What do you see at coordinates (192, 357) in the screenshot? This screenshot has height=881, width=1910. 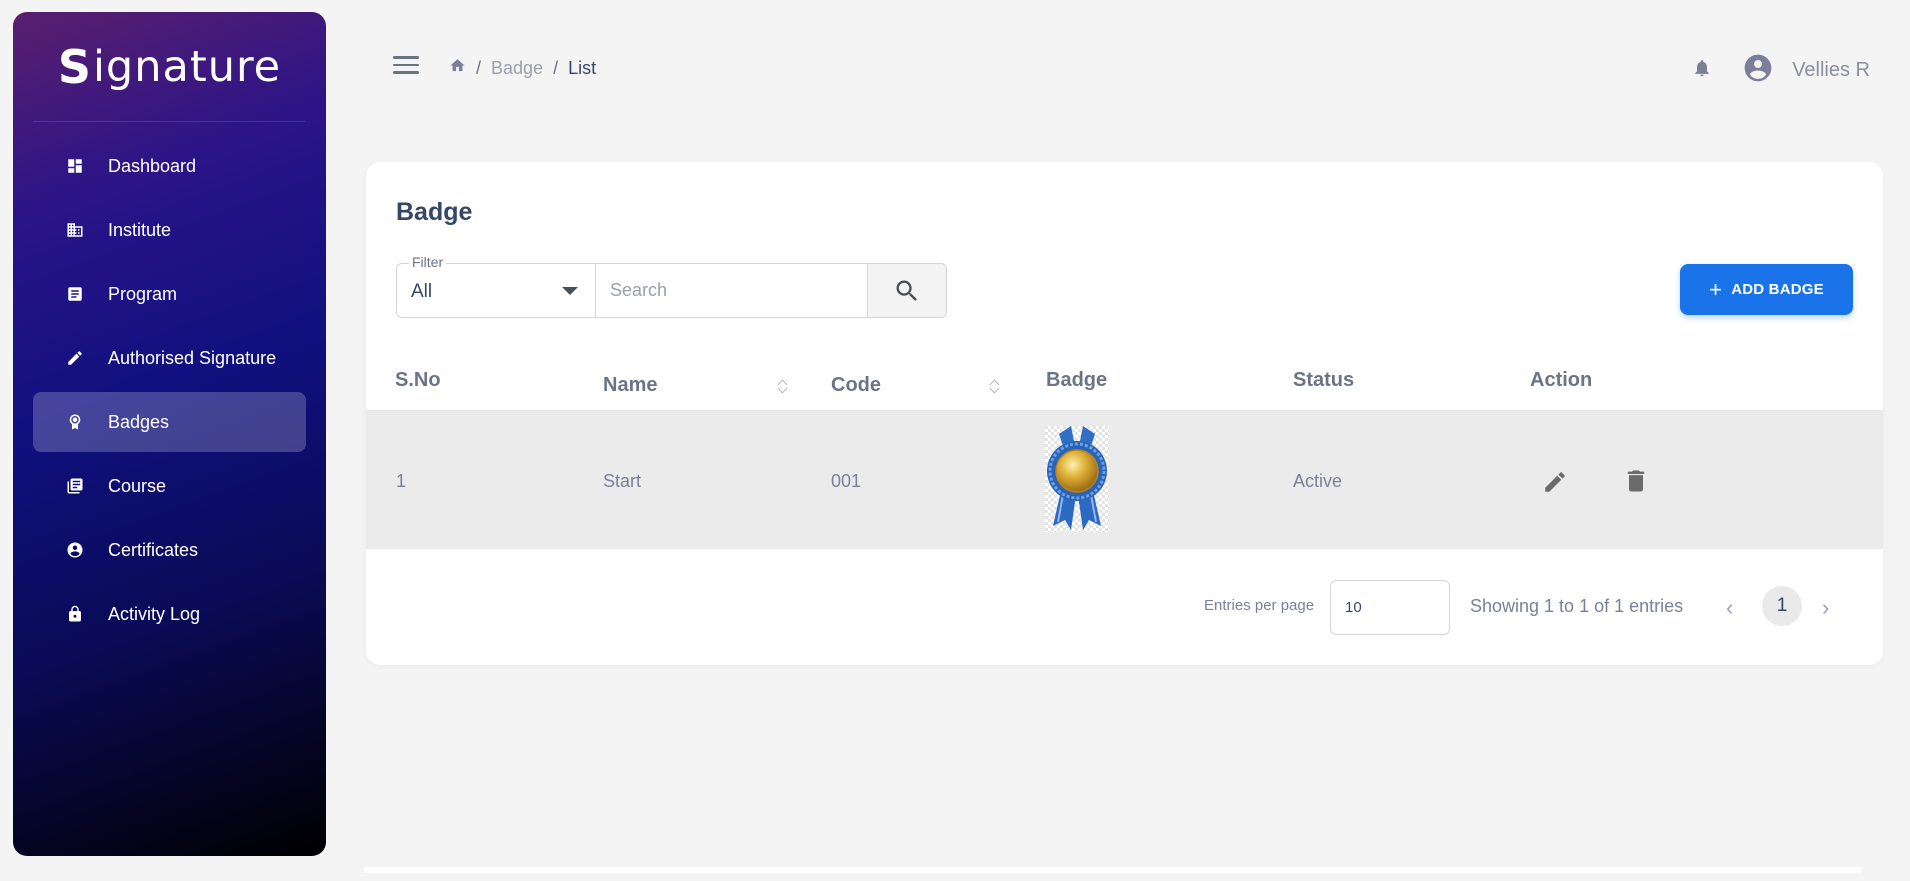 I see `sidebar-item-label: Authorised Signature` at bounding box center [192, 357].